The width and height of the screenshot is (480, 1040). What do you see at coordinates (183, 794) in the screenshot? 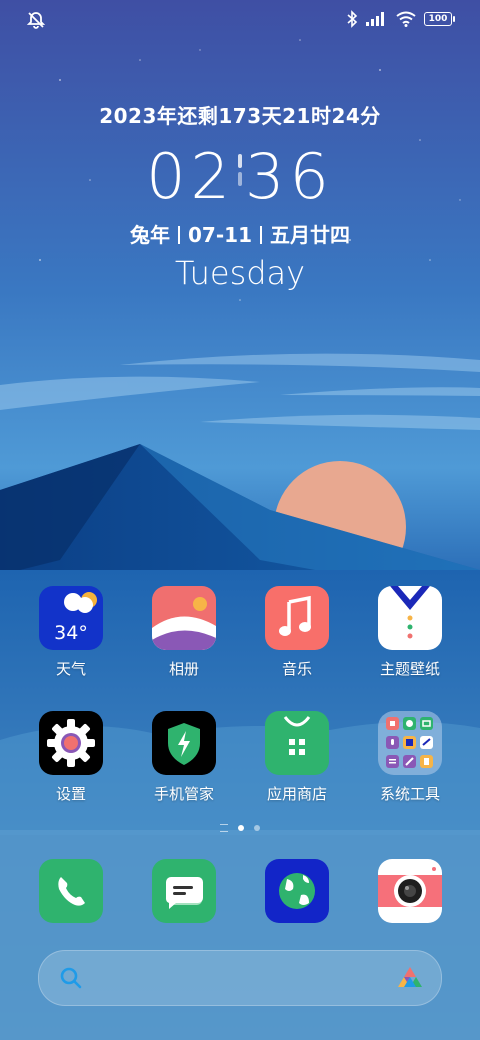
I see `app-label: 手机管家` at bounding box center [183, 794].